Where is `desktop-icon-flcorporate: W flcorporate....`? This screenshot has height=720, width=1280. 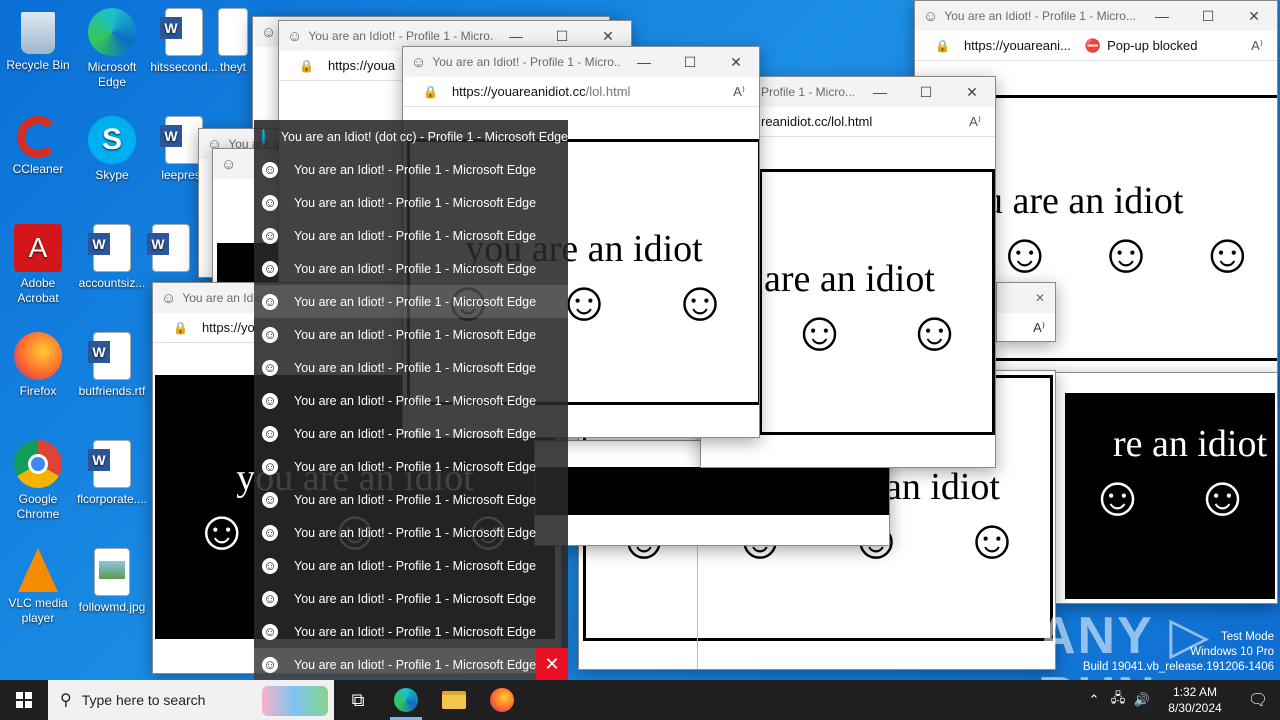
desktop-icon-flcorporate: W flcorporate.... is located at coordinates (112, 486).